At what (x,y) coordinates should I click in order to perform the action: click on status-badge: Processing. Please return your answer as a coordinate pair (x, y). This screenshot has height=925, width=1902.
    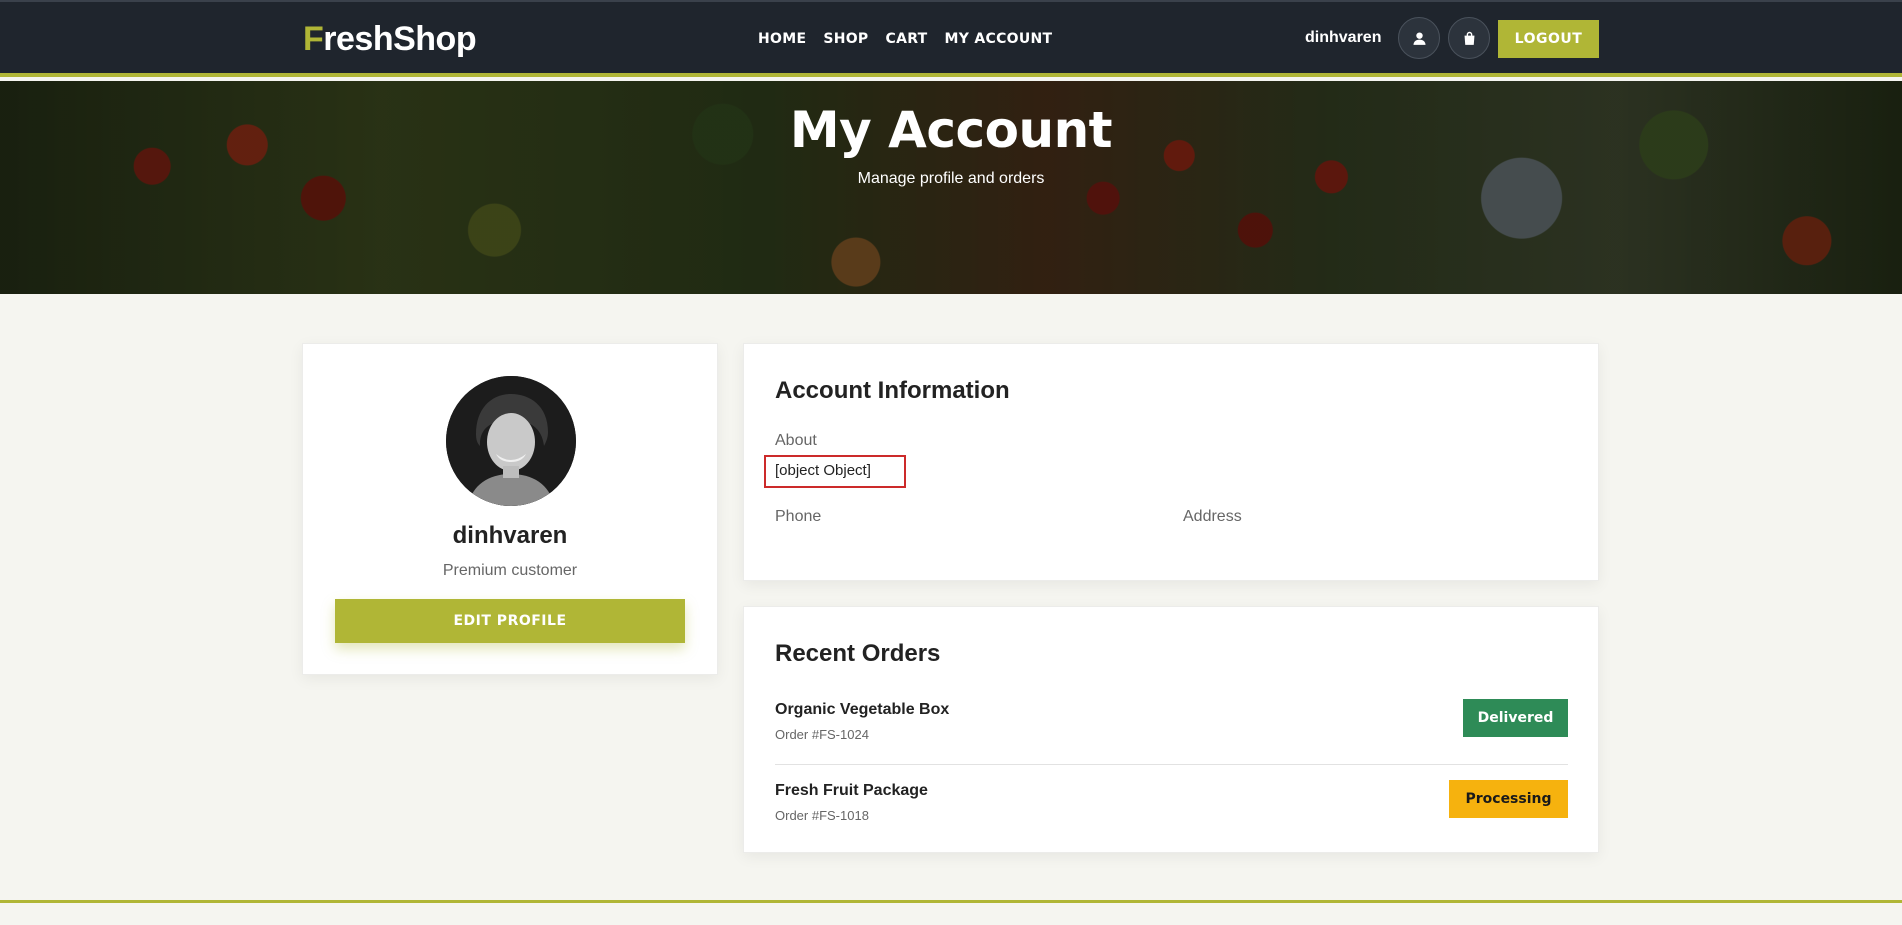
    Looking at the image, I should click on (1508, 799).